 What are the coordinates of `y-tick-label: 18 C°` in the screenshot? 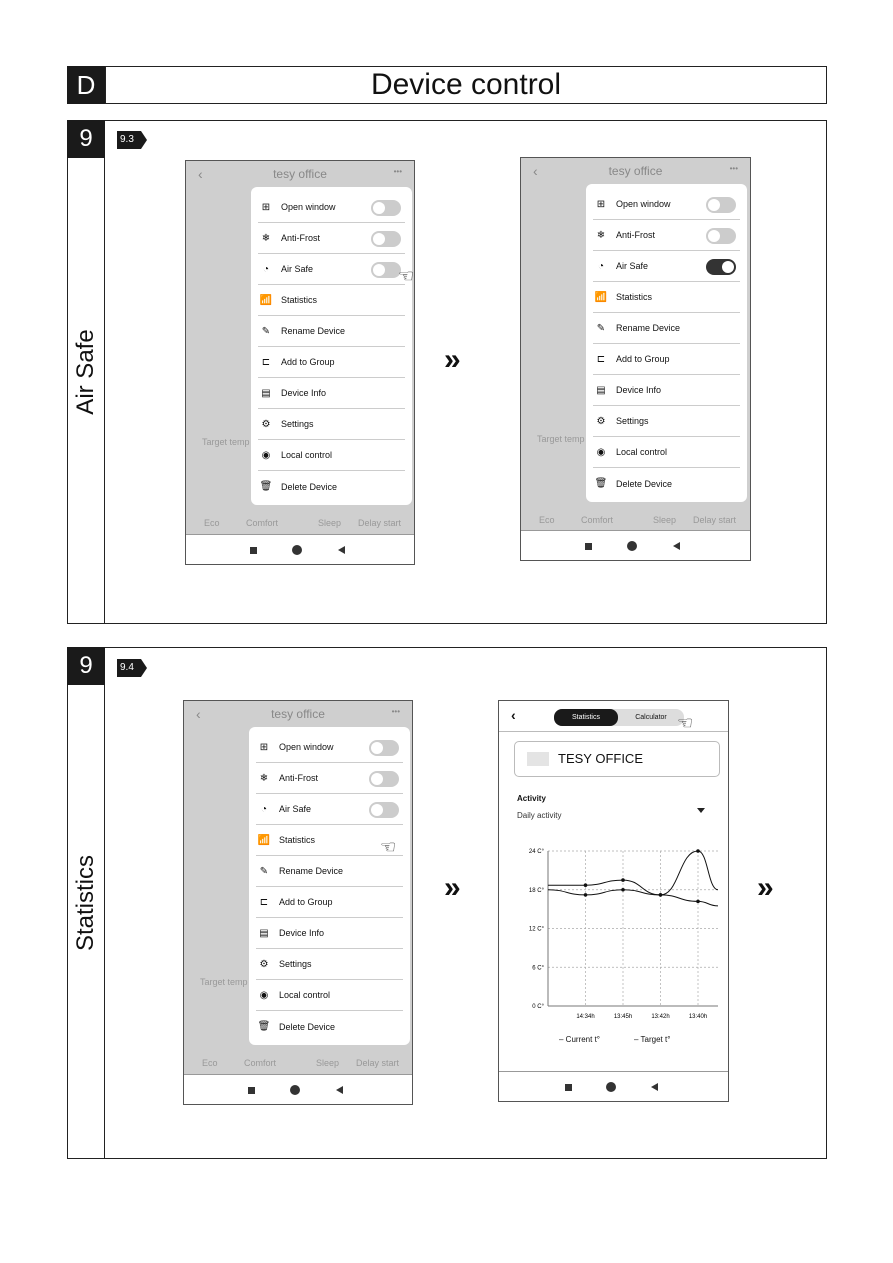 It's located at (537, 891).